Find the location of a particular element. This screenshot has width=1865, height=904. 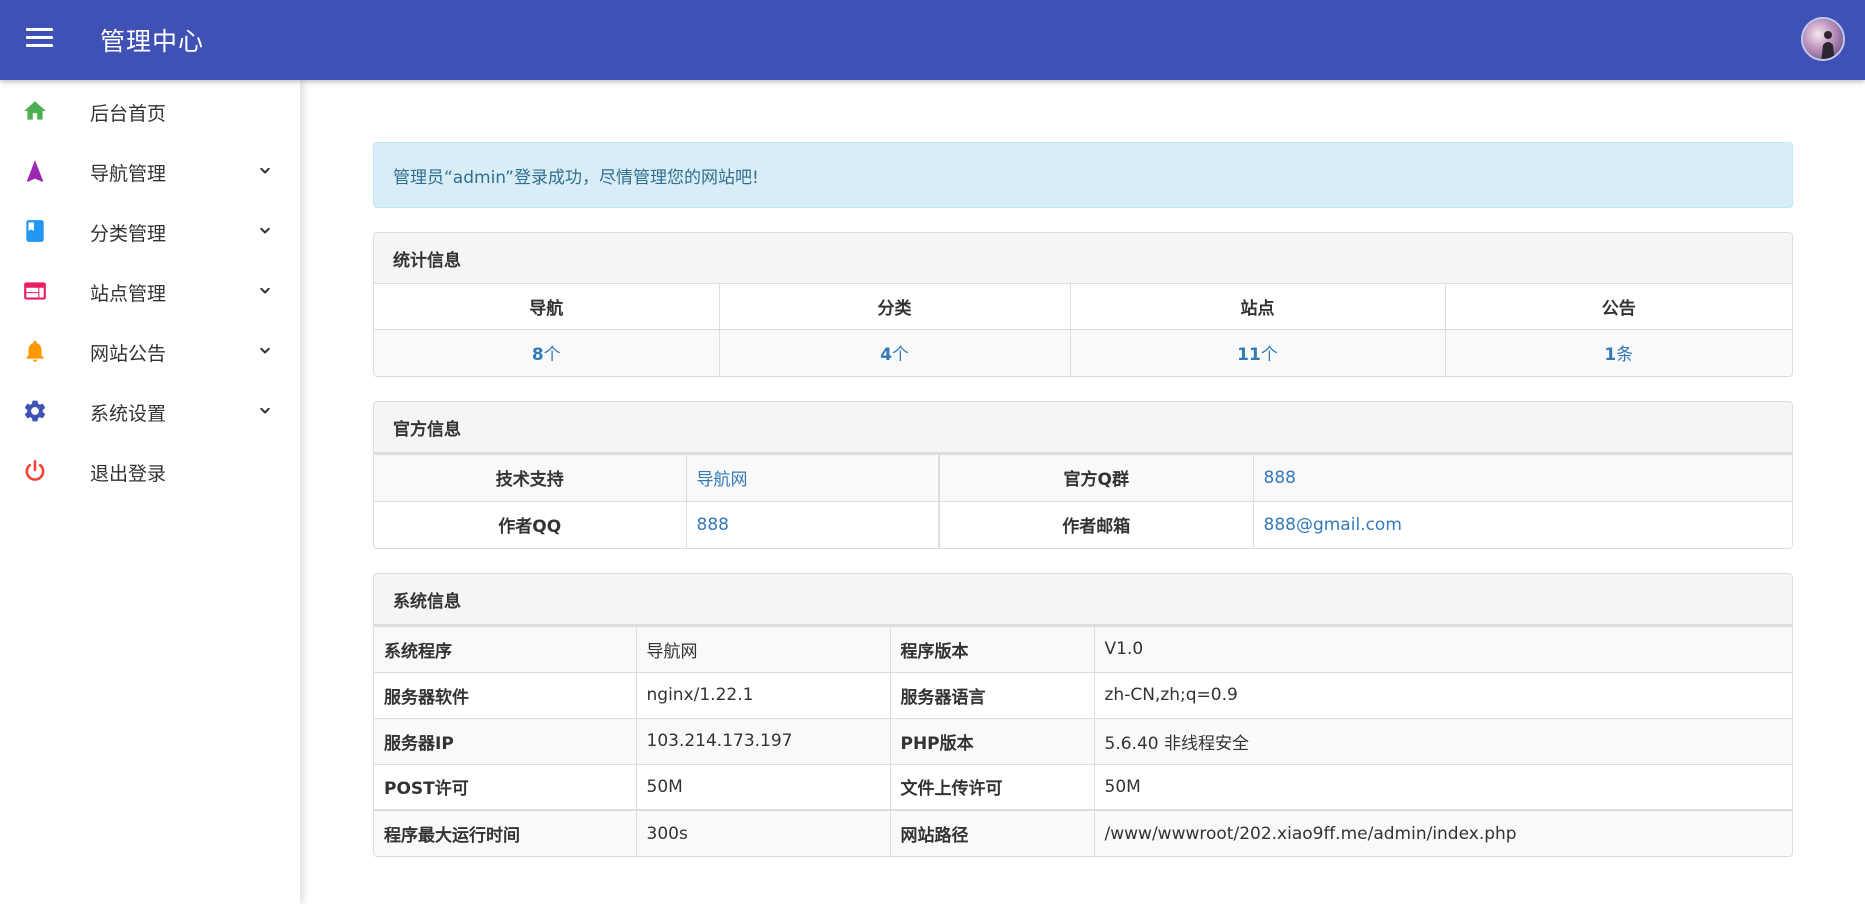

table-row: 作者QQ 888 作者邮箱 888@gmail.com is located at coordinates (1083, 524).